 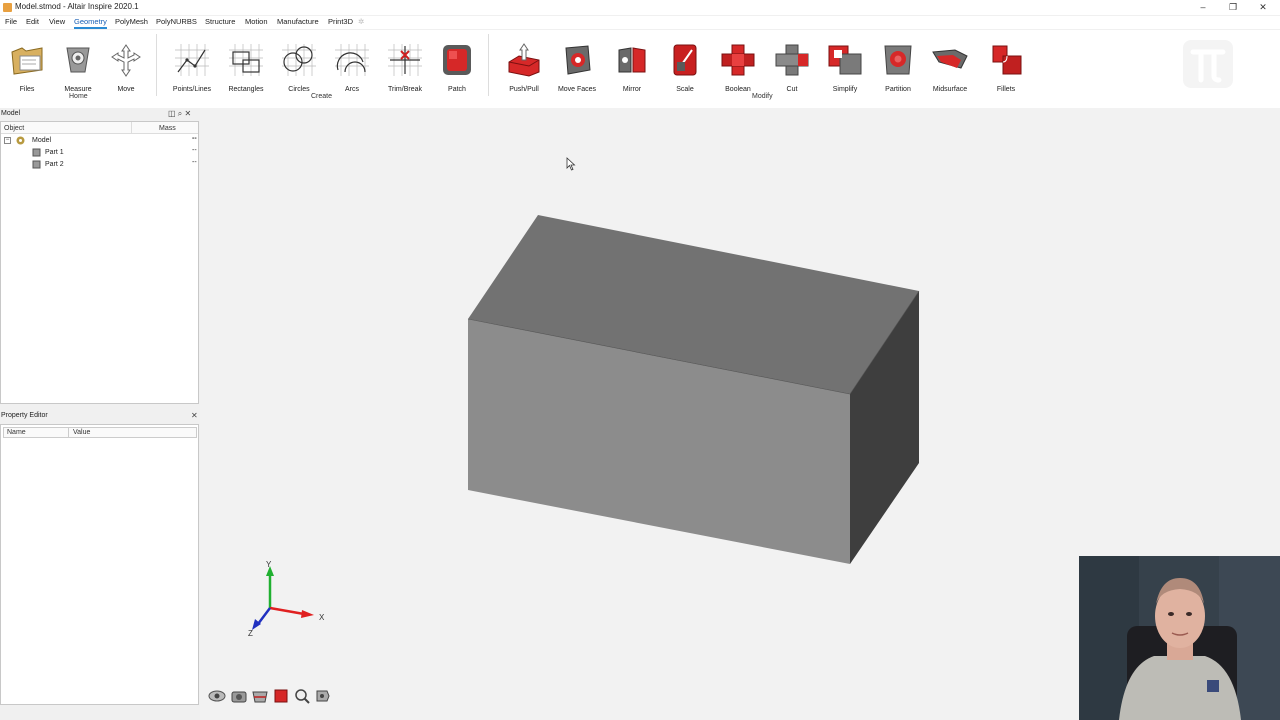 What do you see at coordinates (126, 60) in the screenshot?
I see `move-icon` at bounding box center [126, 60].